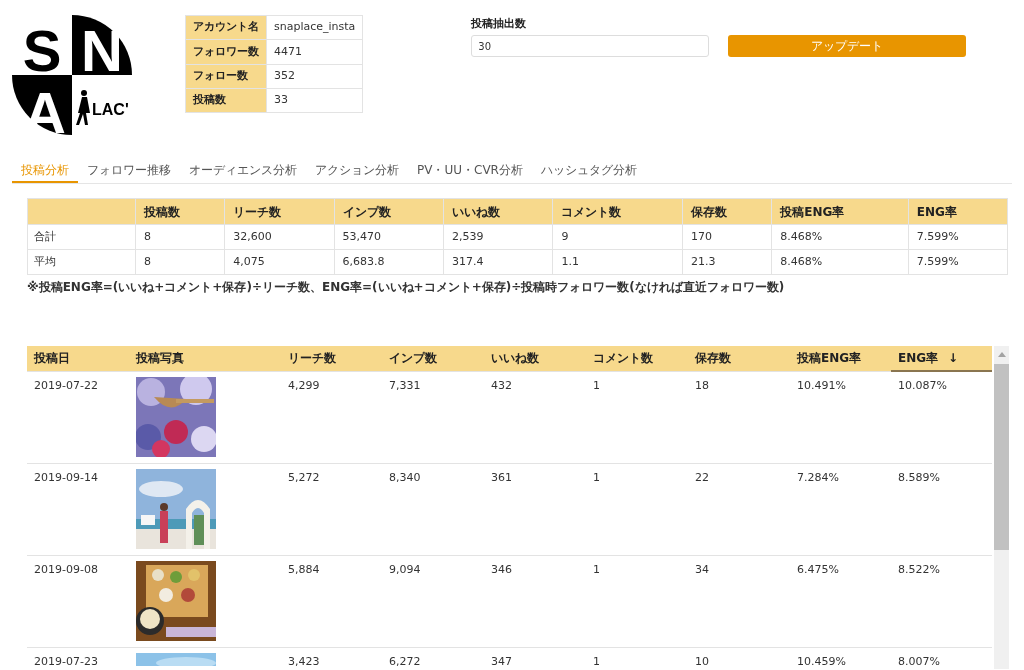  What do you see at coordinates (739, 417) in the screenshot?
I see `table-cell: 18` at bounding box center [739, 417].